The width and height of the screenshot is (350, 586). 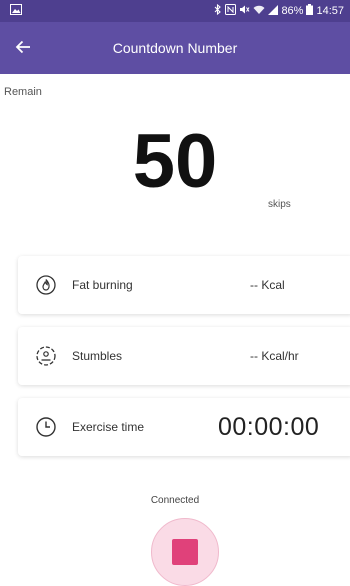 What do you see at coordinates (46, 285) in the screenshot?
I see `fire-icon` at bounding box center [46, 285].